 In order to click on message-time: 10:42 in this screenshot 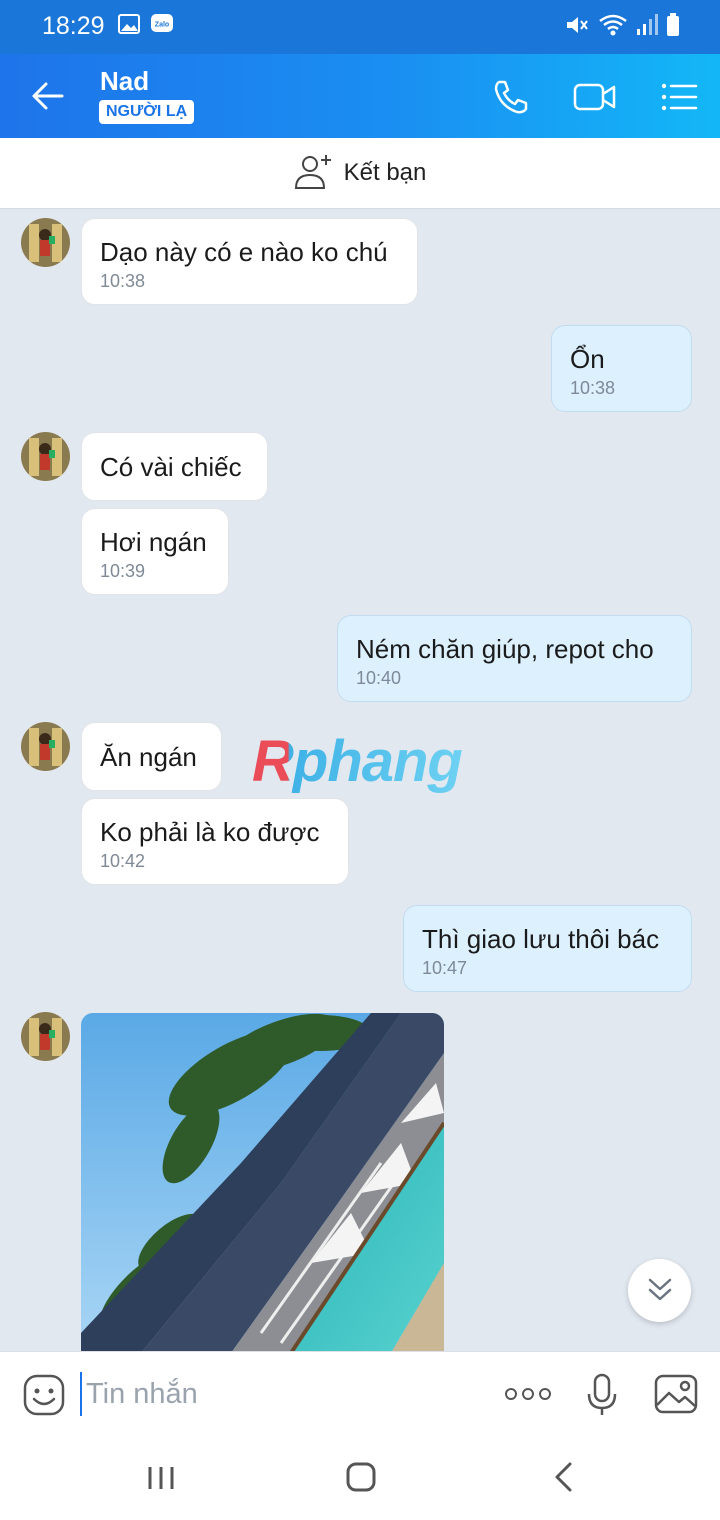, I will do `click(123, 861)`.